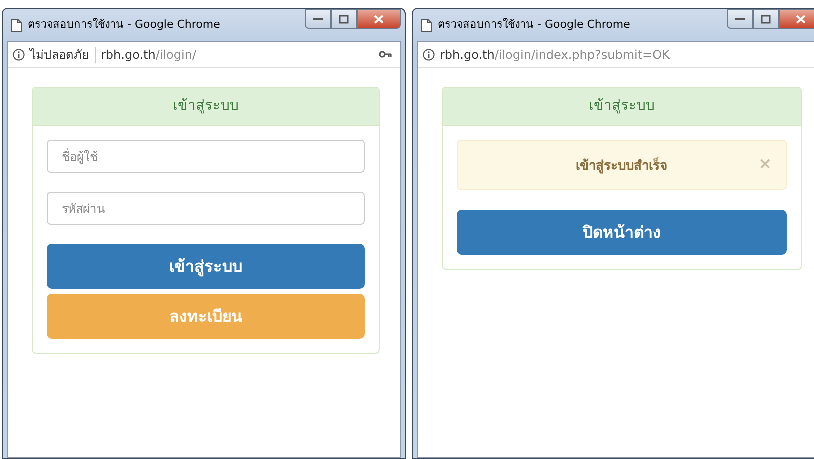 The image size is (814, 459). What do you see at coordinates (148, 55) in the screenshot?
I see `address-url: rbh.go.th/ilogin/` at bounding box center [148, 55].